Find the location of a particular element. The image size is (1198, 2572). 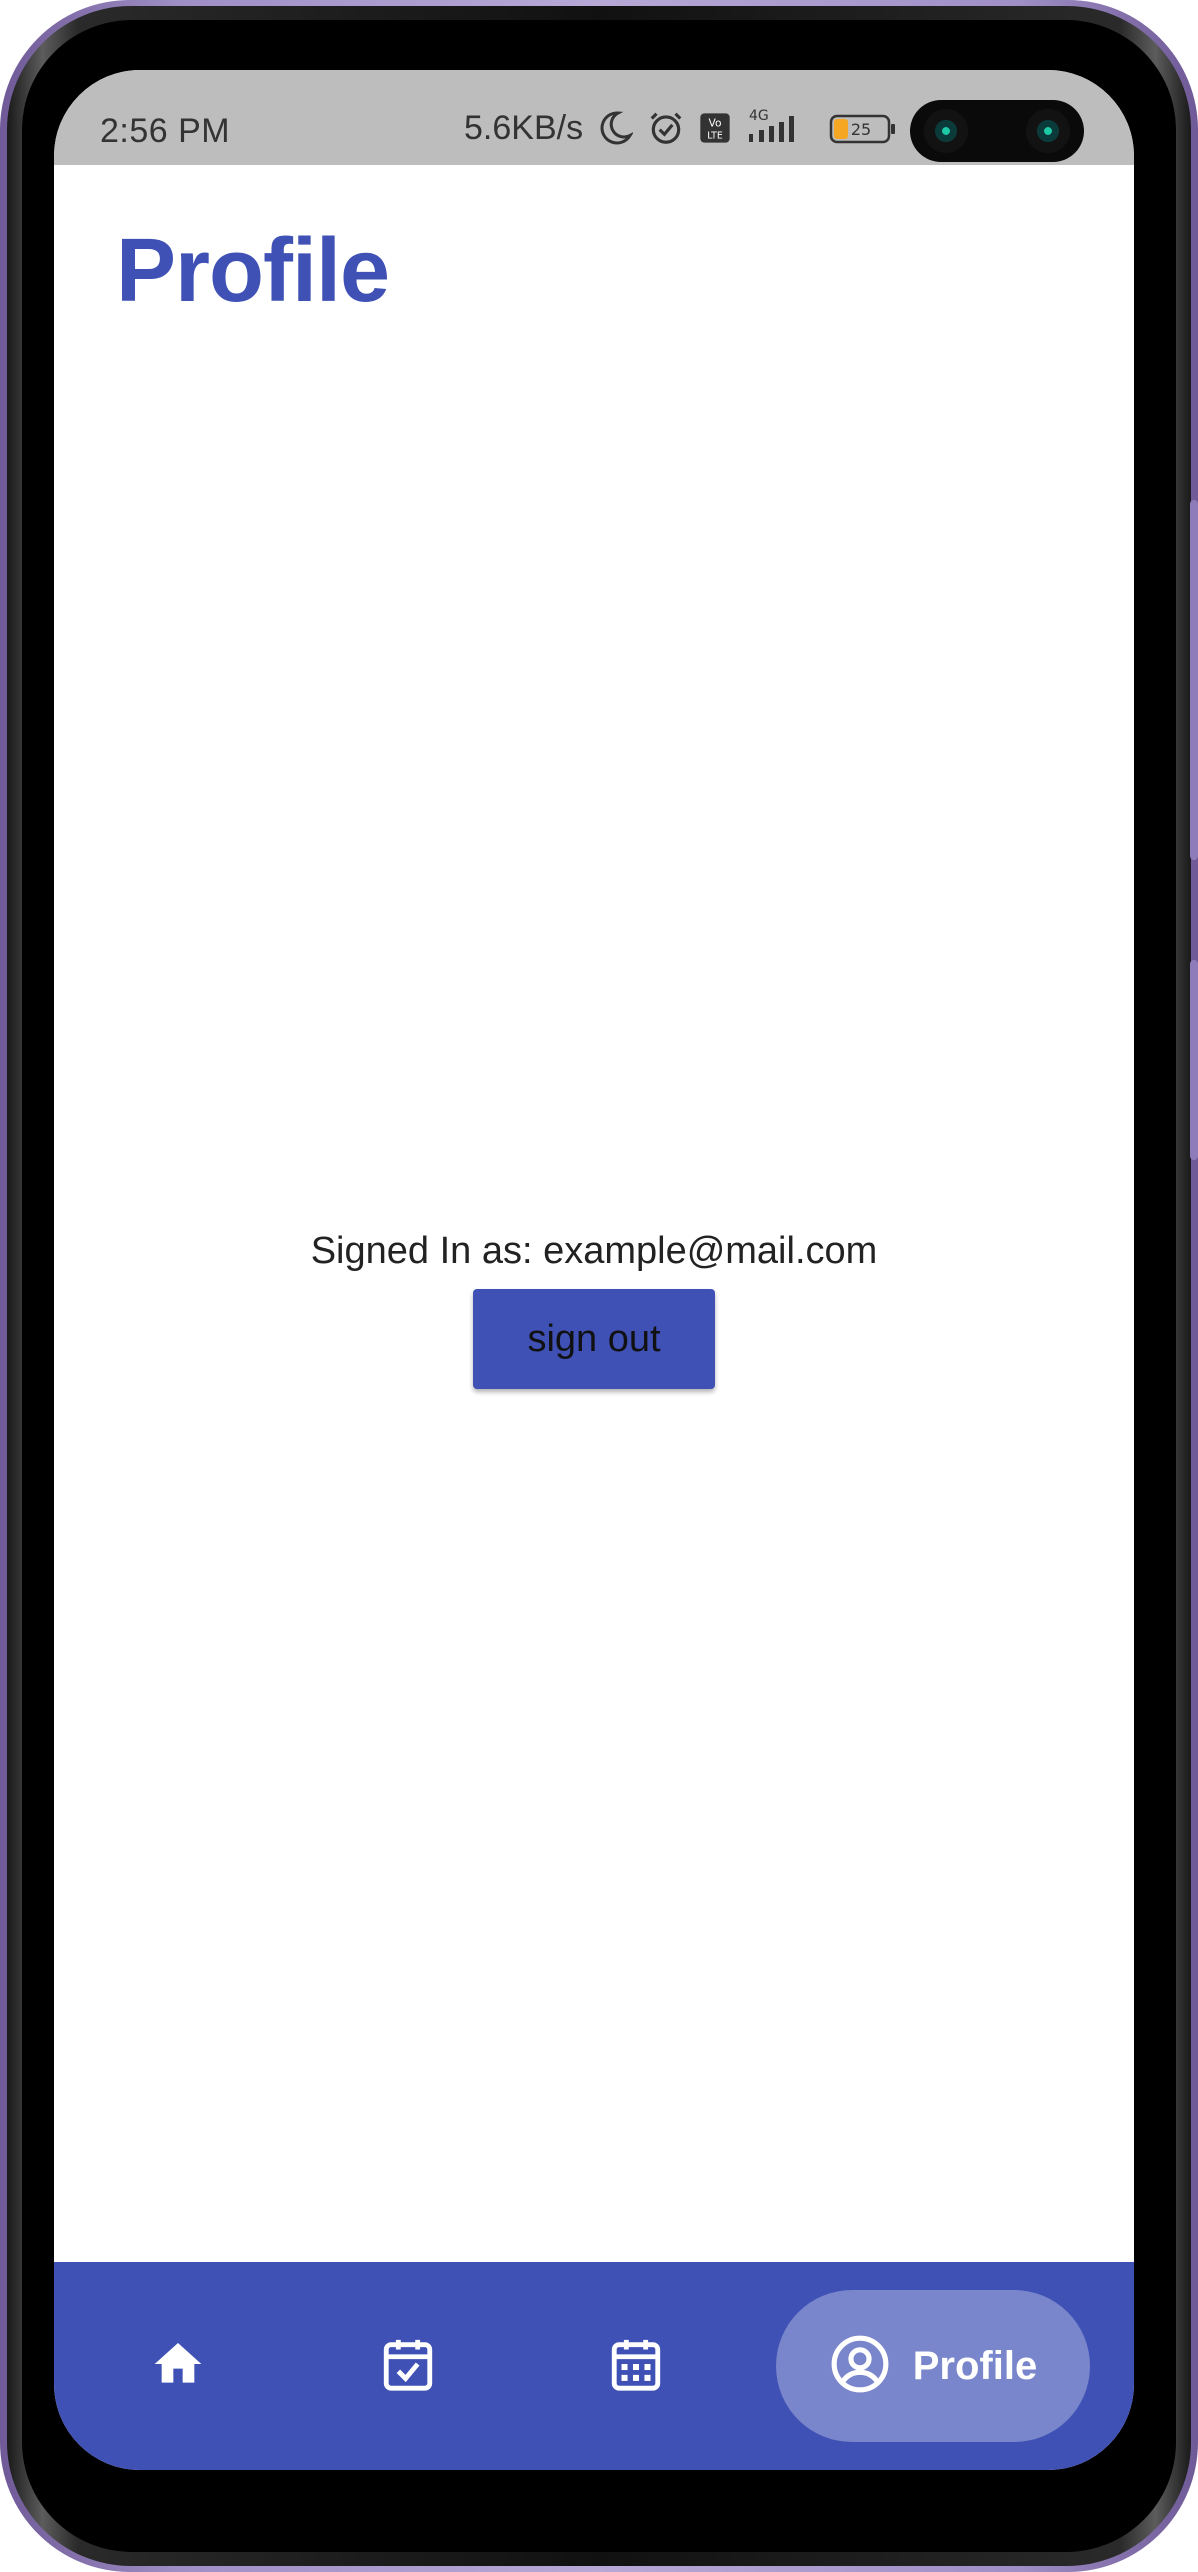

nav-item-tasks is located at coordinates (408, 2366).